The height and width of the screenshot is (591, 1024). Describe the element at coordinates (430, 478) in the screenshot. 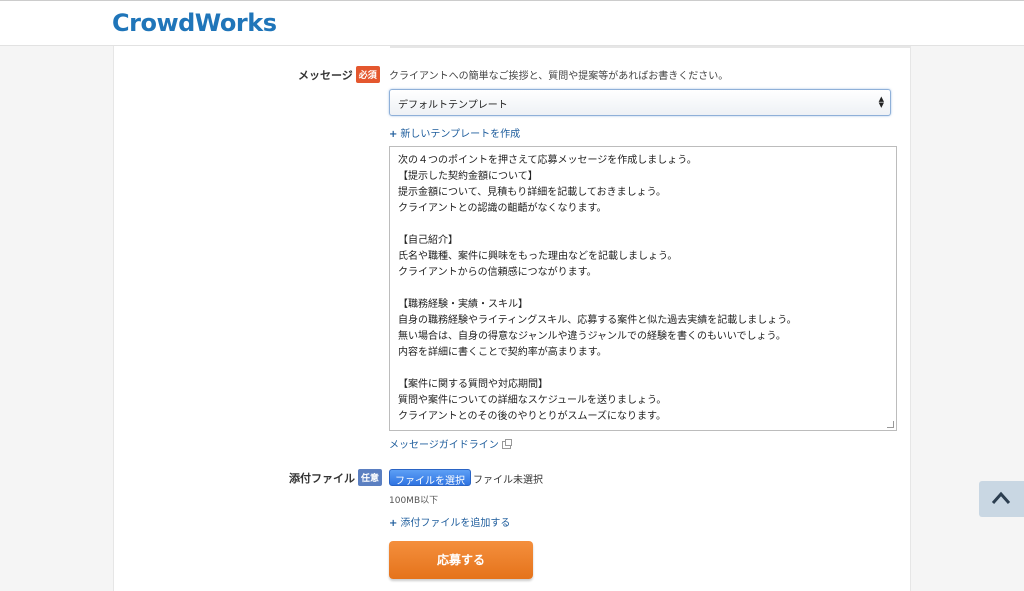

I see `choose-file-button: ファイルを選択` at that location.